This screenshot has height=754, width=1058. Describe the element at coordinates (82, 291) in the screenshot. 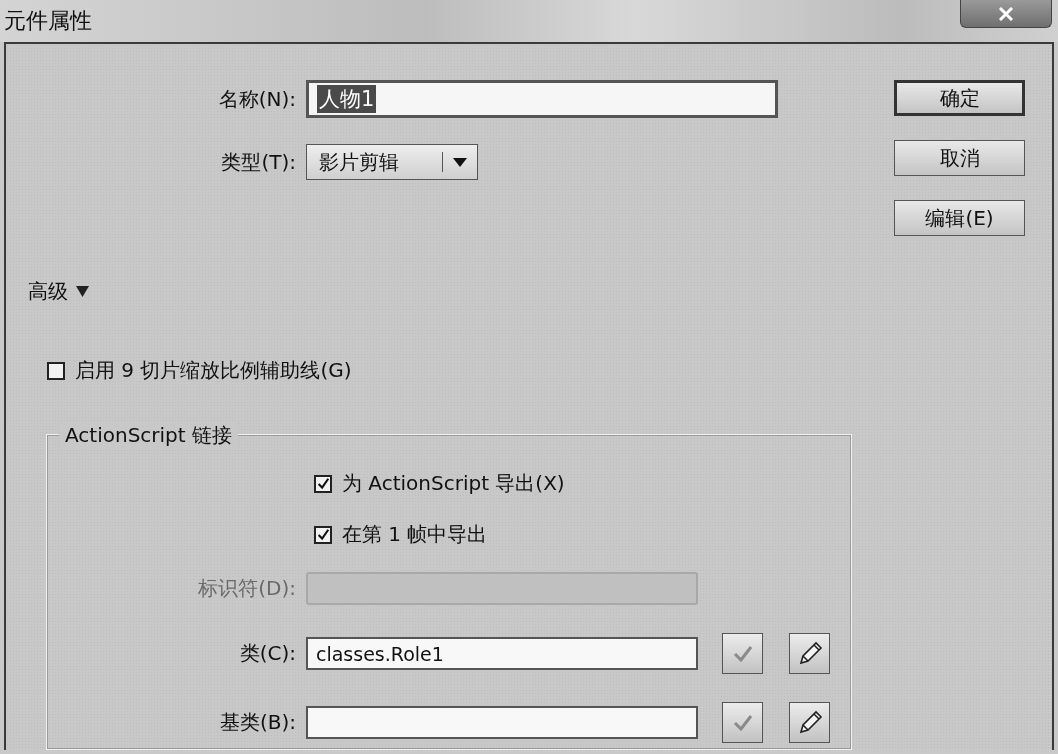

I see `triangle-down-icon` at that location.